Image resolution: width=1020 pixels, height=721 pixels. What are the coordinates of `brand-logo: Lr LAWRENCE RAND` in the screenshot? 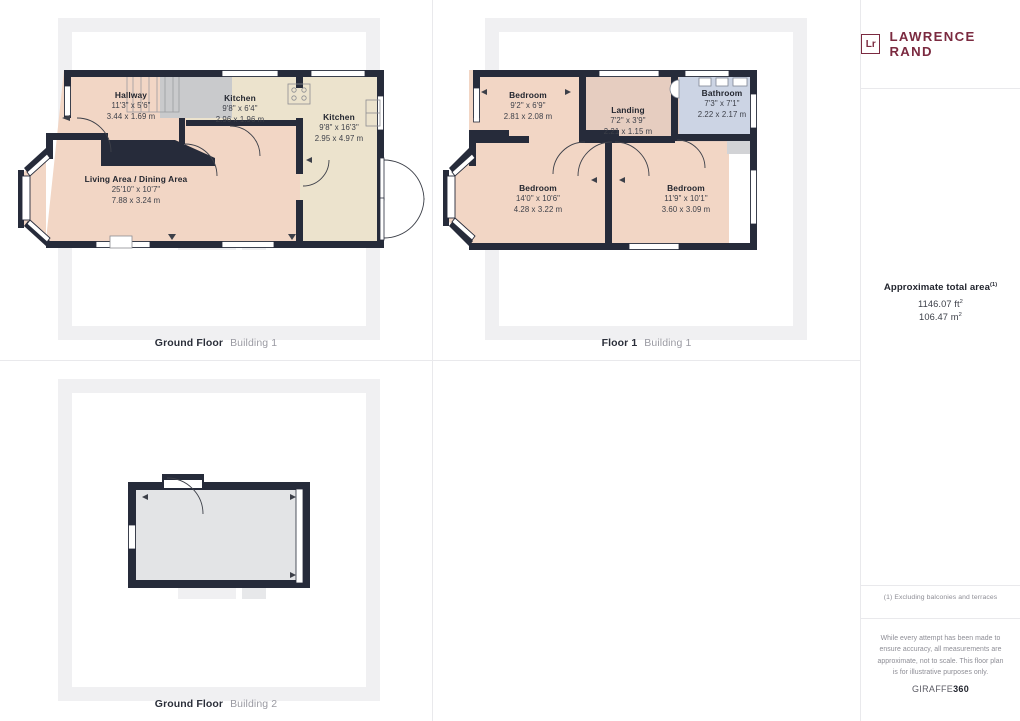 It's located at (940, 44).